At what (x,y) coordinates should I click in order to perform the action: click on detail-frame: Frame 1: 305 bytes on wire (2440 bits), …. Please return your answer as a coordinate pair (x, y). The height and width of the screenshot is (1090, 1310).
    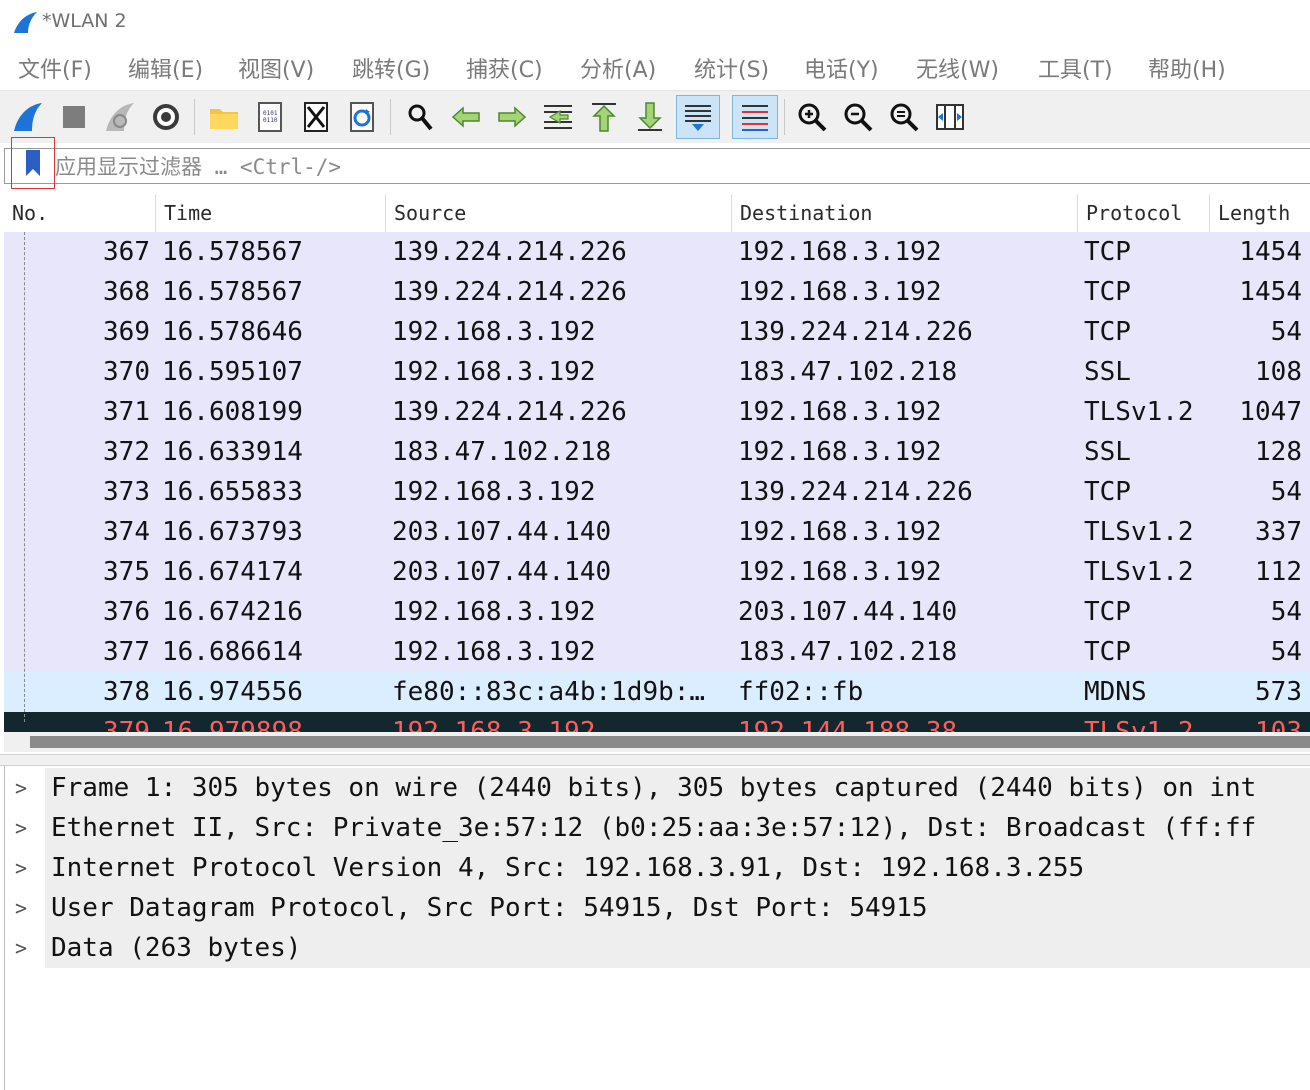
    Looking at the image, I should click on (677, 788).